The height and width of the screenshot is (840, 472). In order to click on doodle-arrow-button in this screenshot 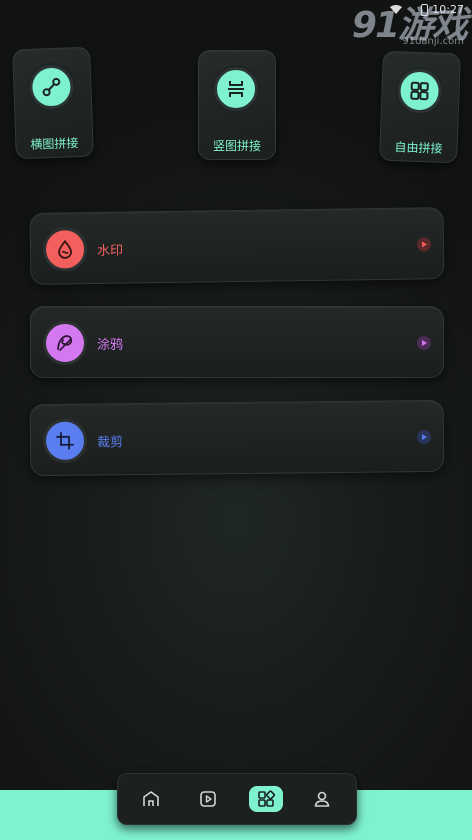, I will do `click(424, 343)`.